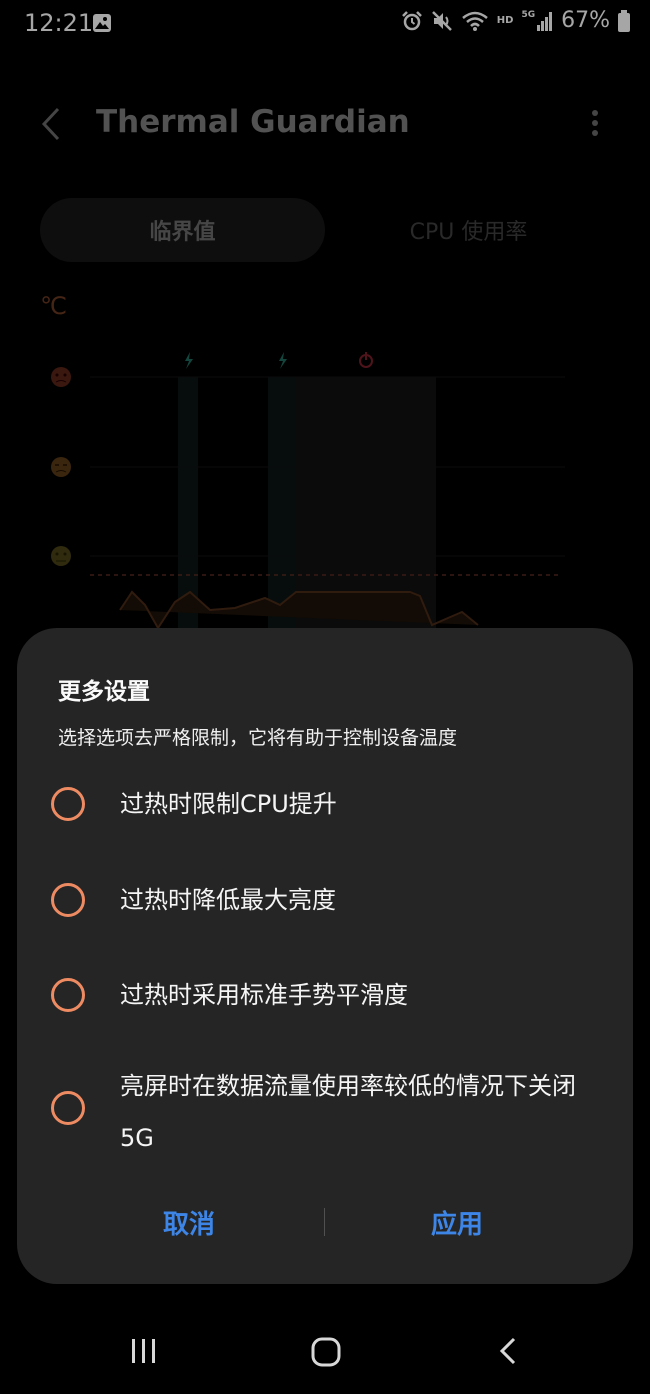 The image size is (650, 1394). I want to click on option-limit-cpu-boost: 过热时限制CPU提升, so click(325, 804).